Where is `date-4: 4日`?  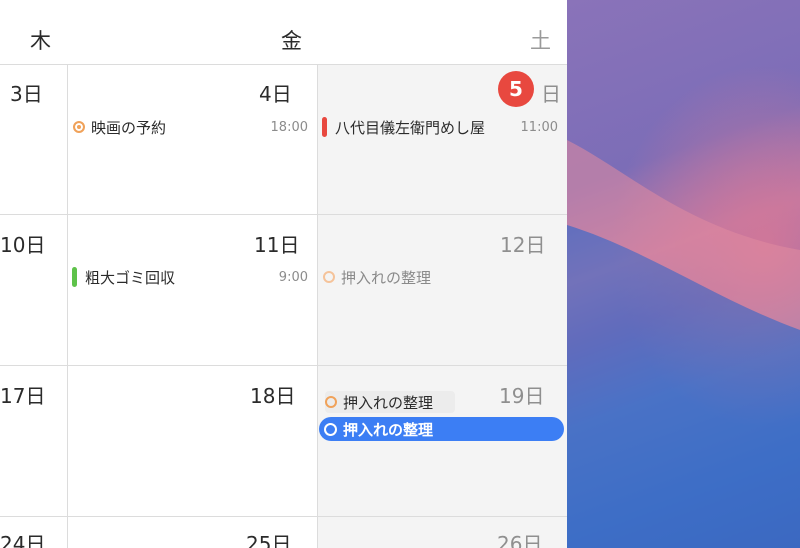 date-4: 4日 is located at coordinates (275, 94).